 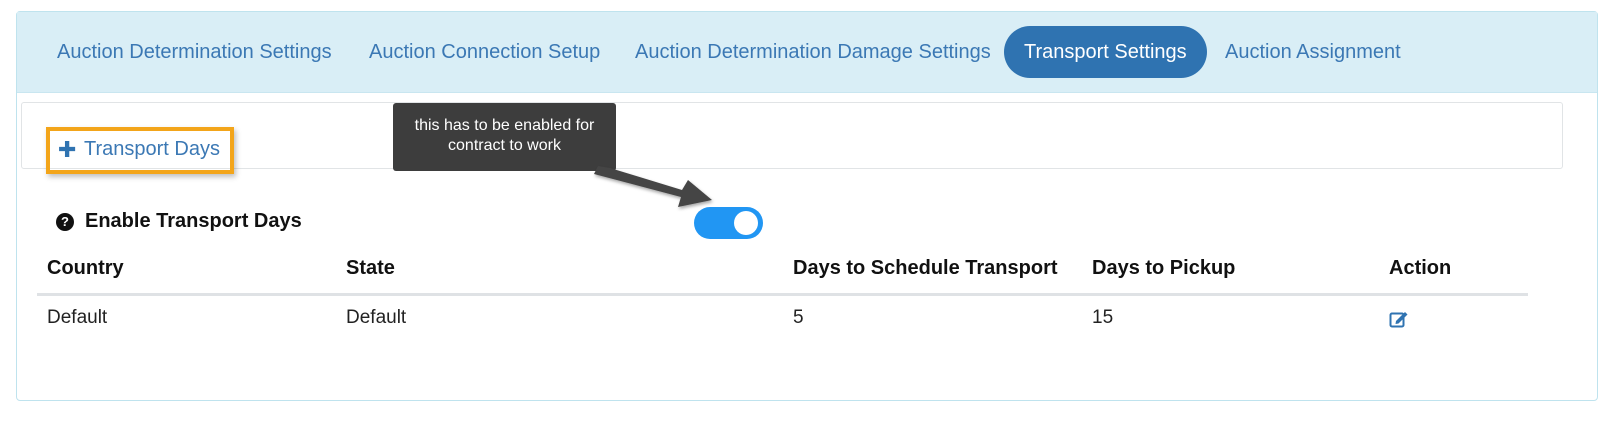 I want to click on add-transport-days-link: ✚ Transport Days, so click(x=140, y=150).